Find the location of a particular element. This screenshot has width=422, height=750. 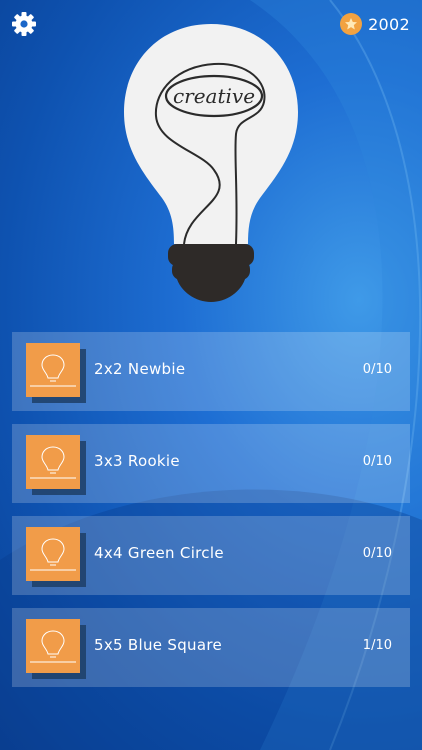

coin-count: 2002 is located at coordinates (389, 24).